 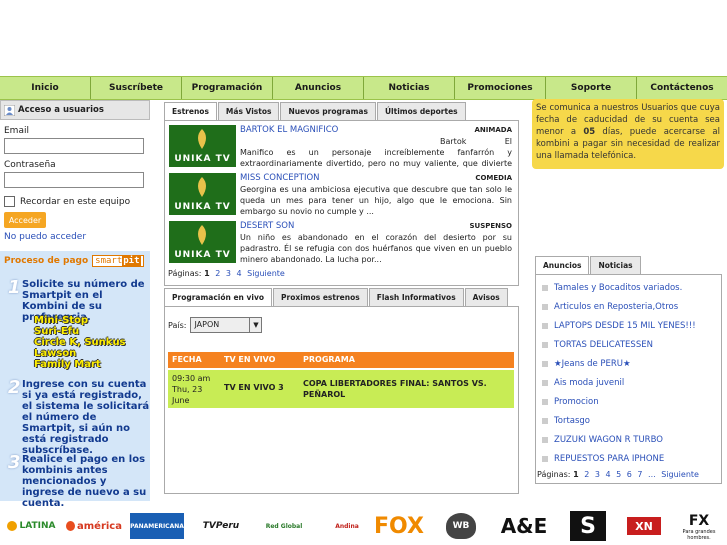 I want to click on page-link: 6, so click(x=629, y=474).